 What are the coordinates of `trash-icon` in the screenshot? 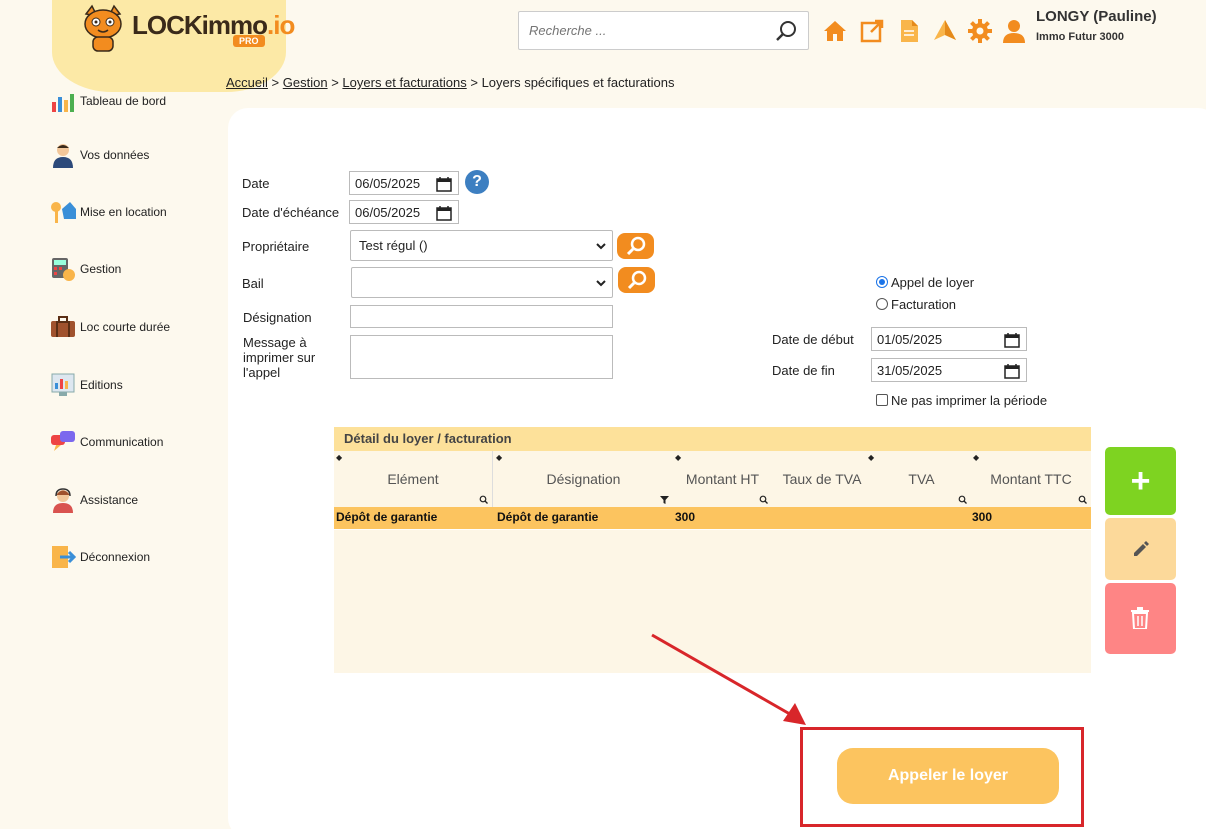 It's located at (1140, 618).